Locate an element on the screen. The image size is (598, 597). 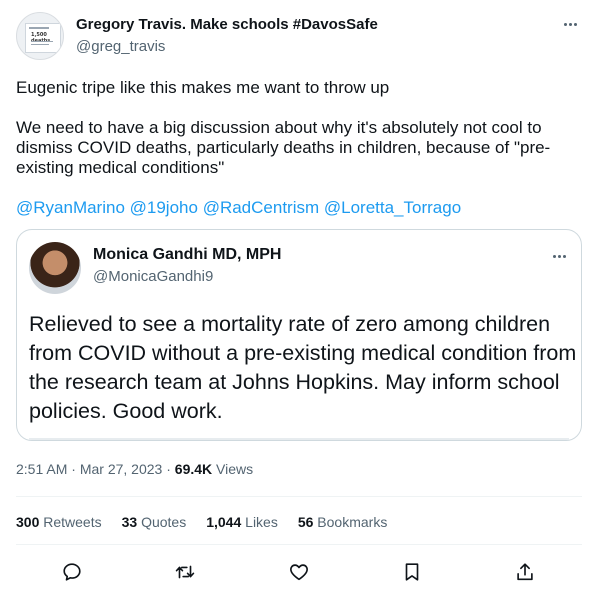
more-options-button is located at coordinates (570, 24).